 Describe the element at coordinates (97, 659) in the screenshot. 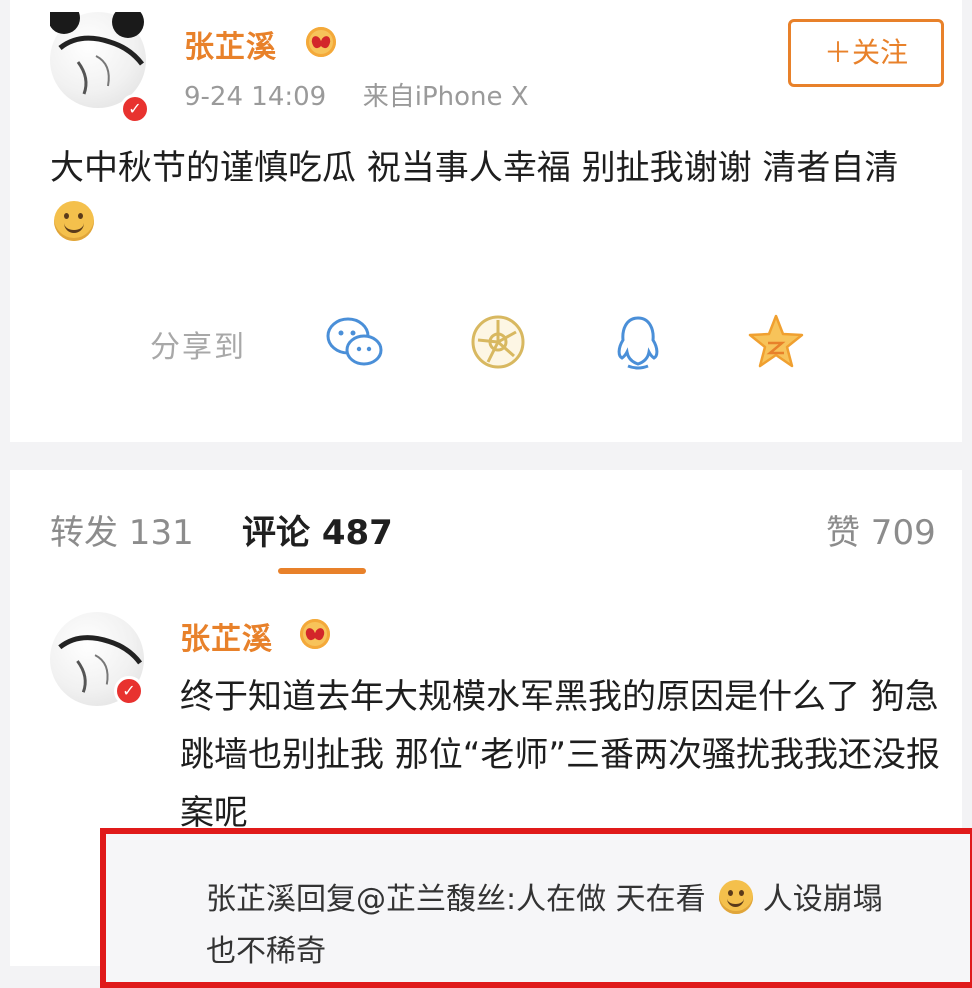

I see `comment-avatar: ✓` at that location.